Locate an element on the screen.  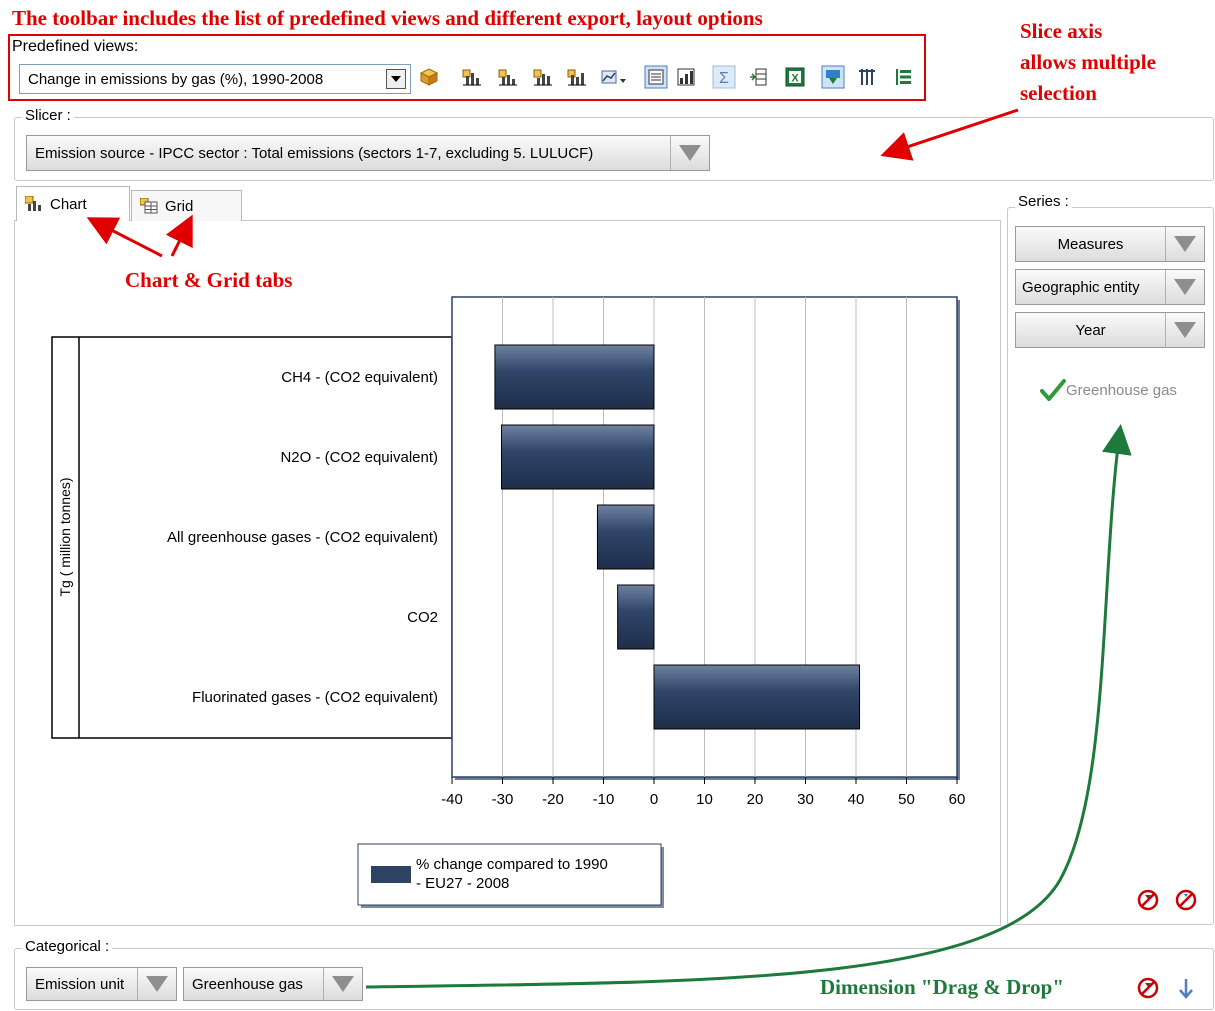
x-tick-label: -20 is located at coordinates (553, 799).